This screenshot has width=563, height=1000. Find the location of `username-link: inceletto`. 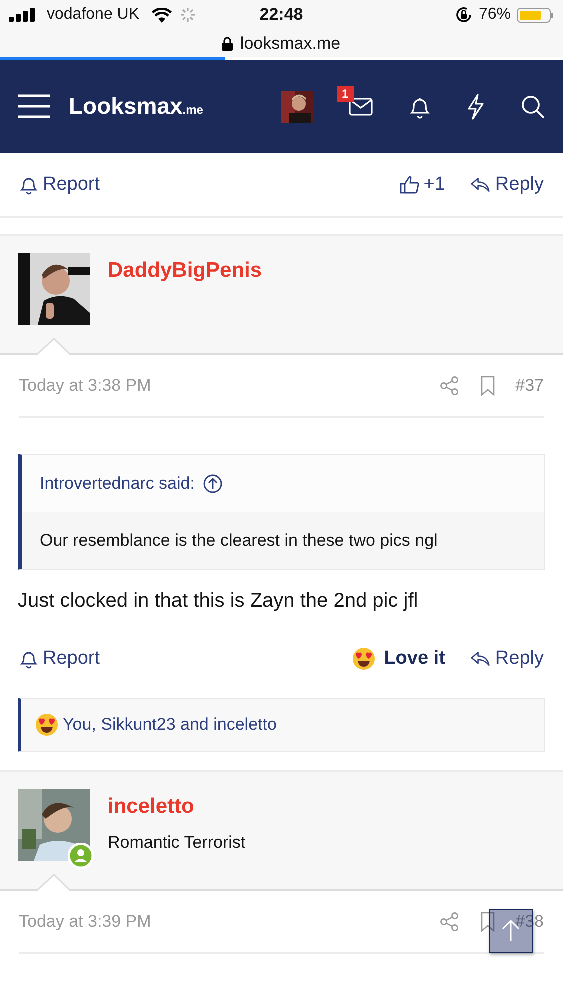

username-link: inceletto is located at coordinates (177, 807).